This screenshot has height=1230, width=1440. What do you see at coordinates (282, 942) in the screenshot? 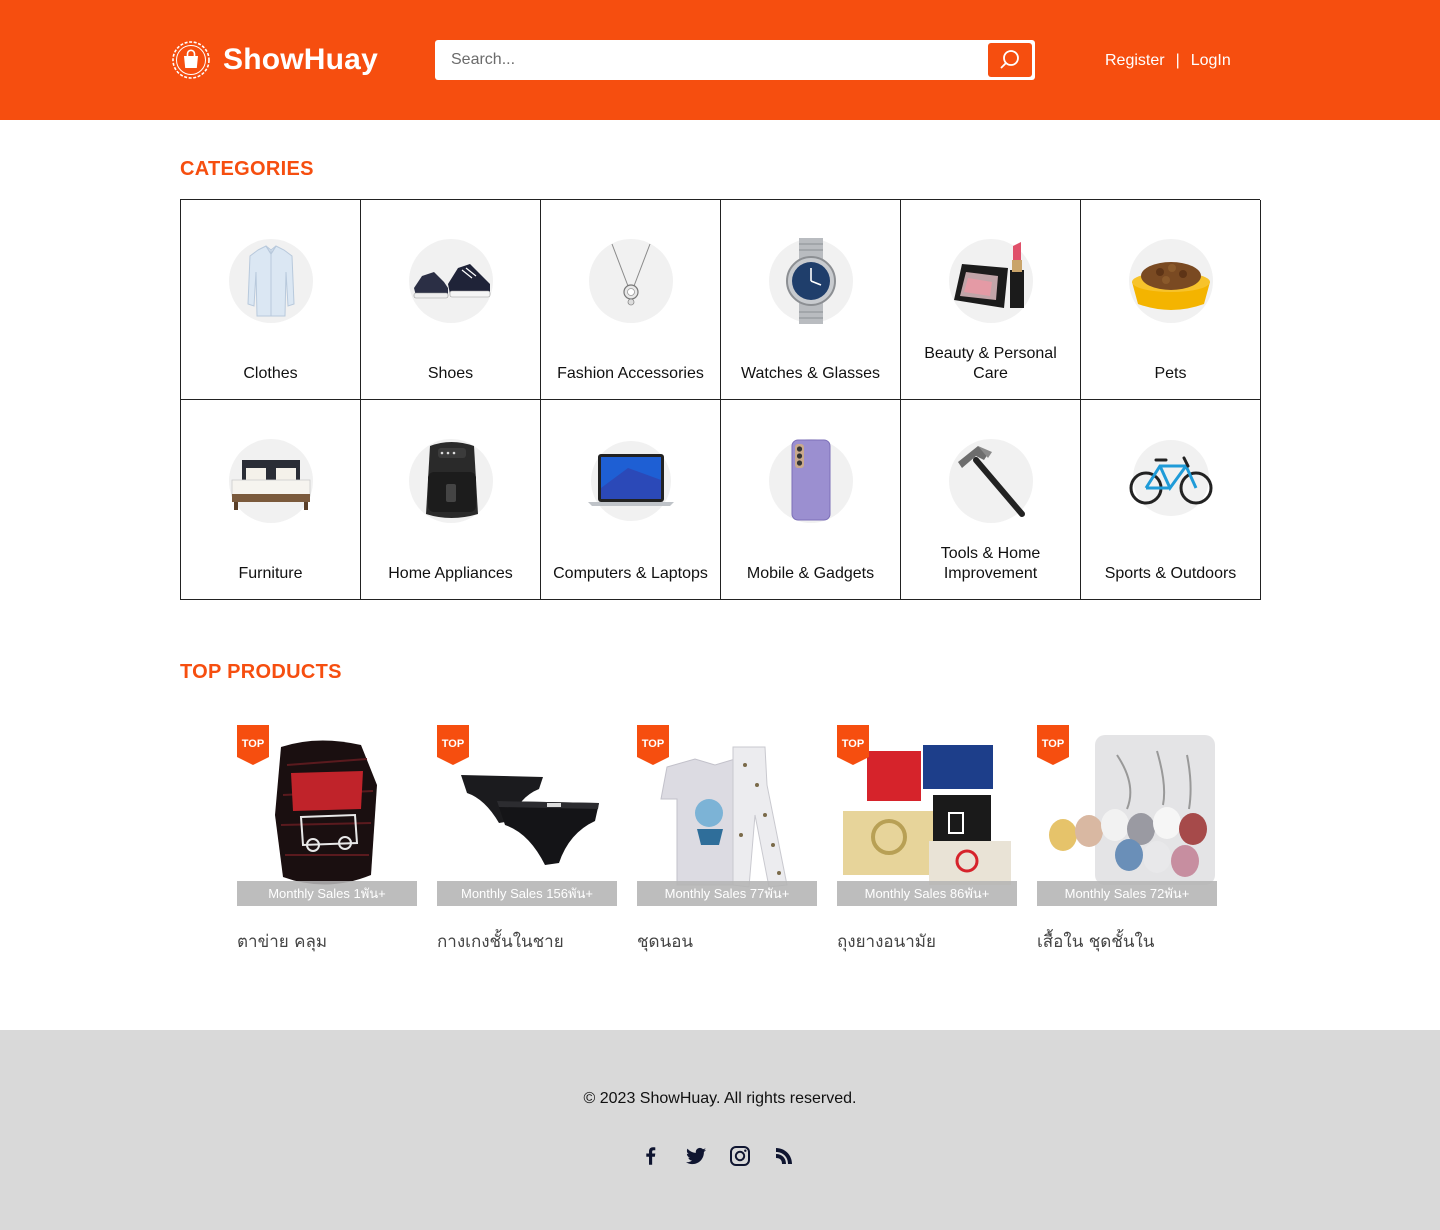
I see `product-name: ตาข่าย คลุม` at bounding box center [282, 942].